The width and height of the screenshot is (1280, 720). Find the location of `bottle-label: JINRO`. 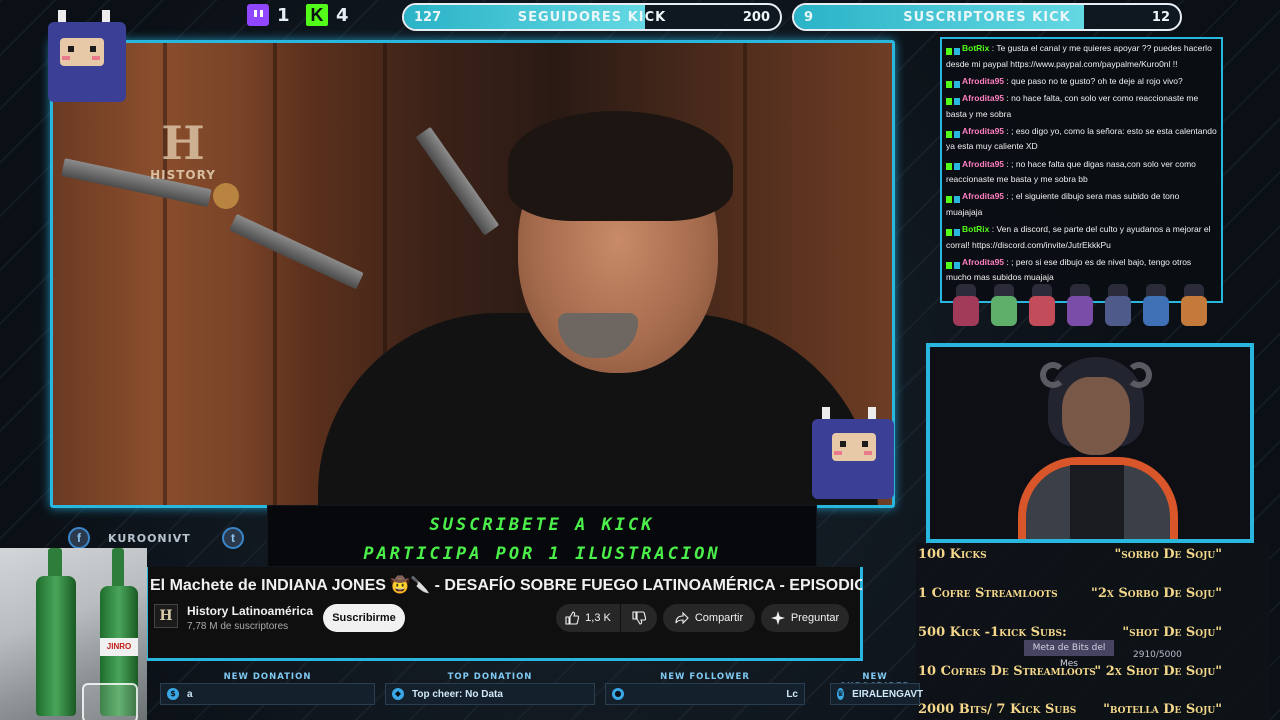

bottle-label: JINRO is located at coordinates (119, 647).